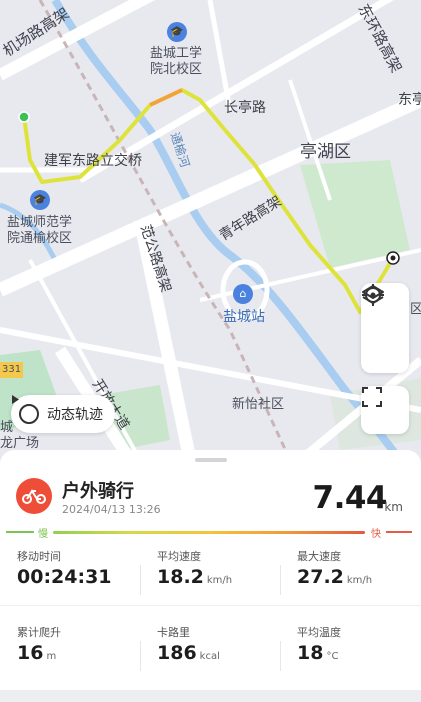 This screenshot has height=702, width=421. I want to click on stat-label: 移动时间, so click(39, 556).